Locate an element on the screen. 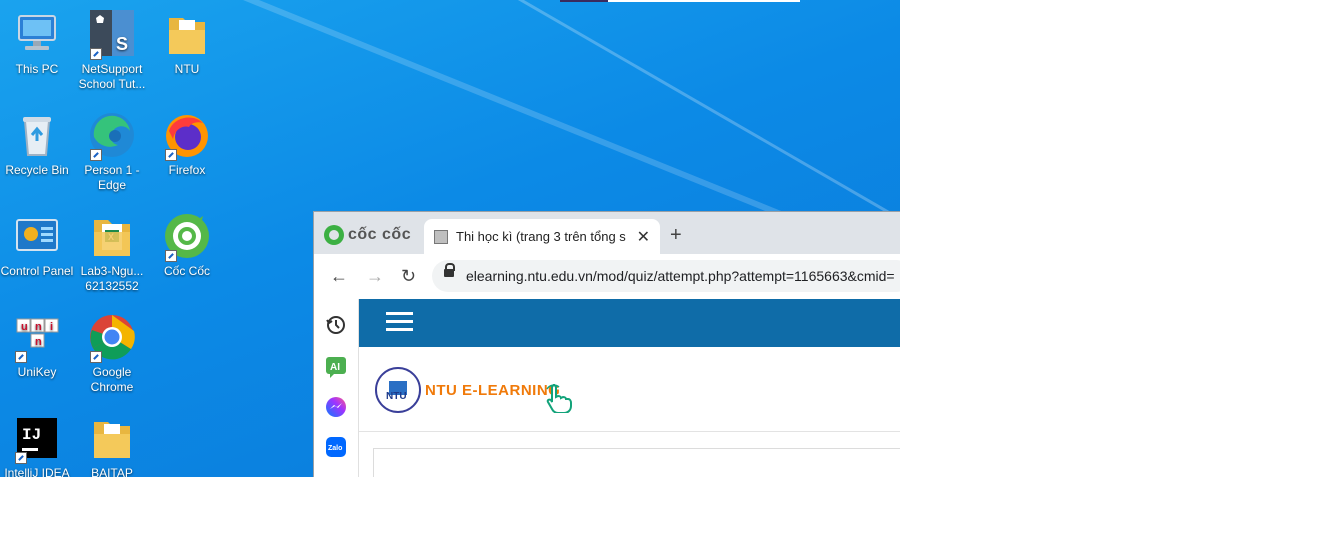 This screenshot has width=1338, height=548. close-tab-icon: ✕ is located at coordinates (643, 237).